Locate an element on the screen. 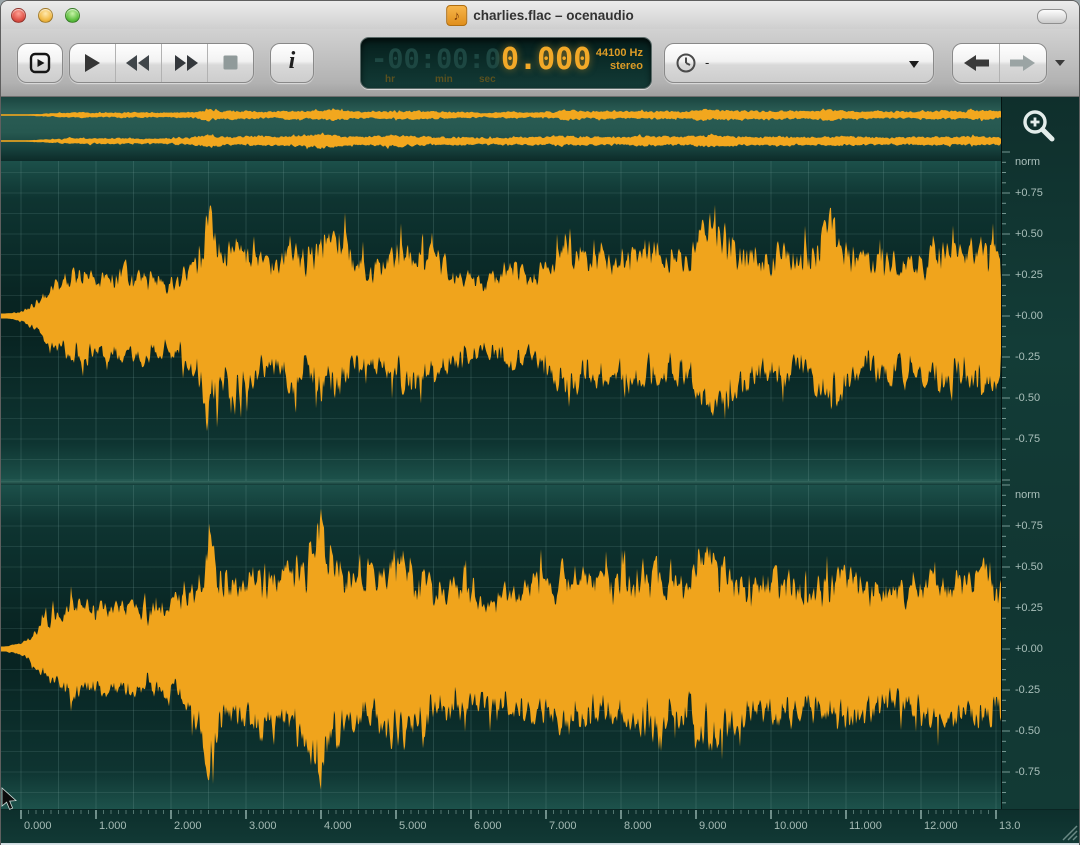 The height and width of the screenshot is (845, 1080). title-bar: ♪ charlies.flac – ocenaudio is located at coordinates (540, 15).